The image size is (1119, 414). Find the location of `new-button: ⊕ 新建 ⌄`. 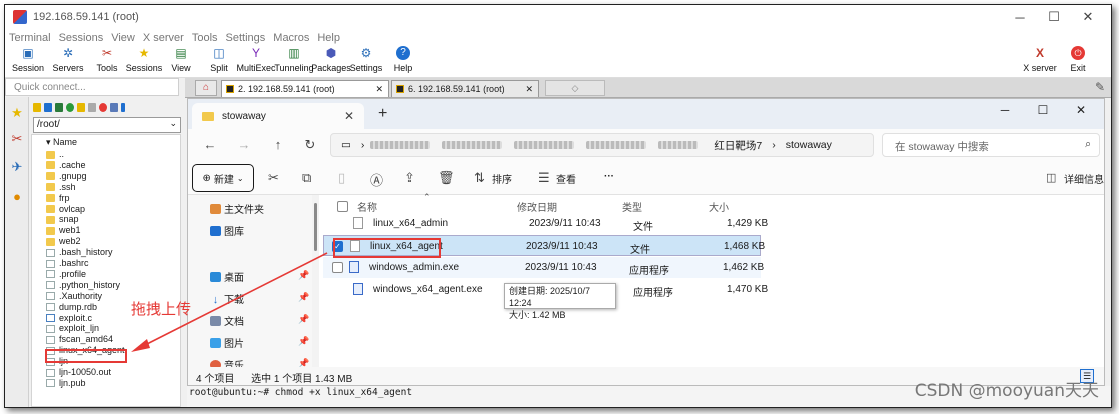

new-button: ⊕ 新建 ⌄ is located at coordinates (223, 178).